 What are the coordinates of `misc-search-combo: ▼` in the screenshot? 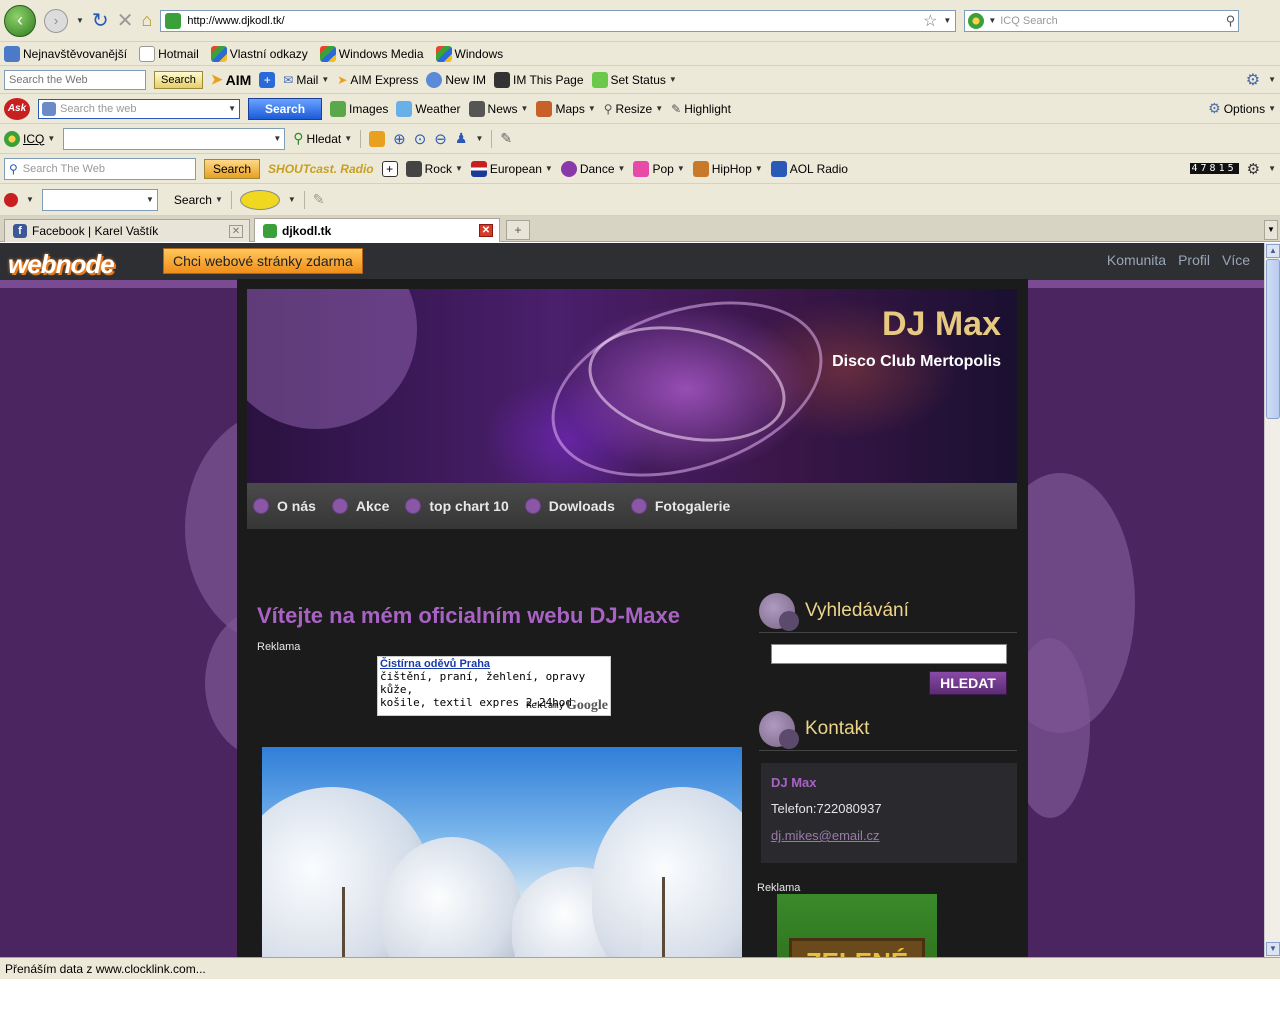 It's located at (99, 199).